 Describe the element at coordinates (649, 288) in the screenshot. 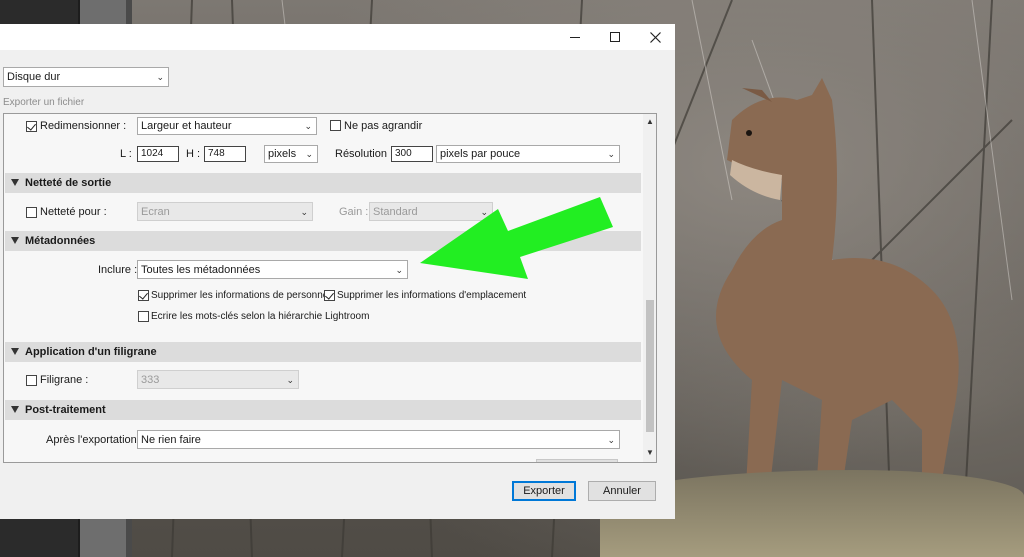

I see `panel-scrollbar: ▲ ▼` at that location.